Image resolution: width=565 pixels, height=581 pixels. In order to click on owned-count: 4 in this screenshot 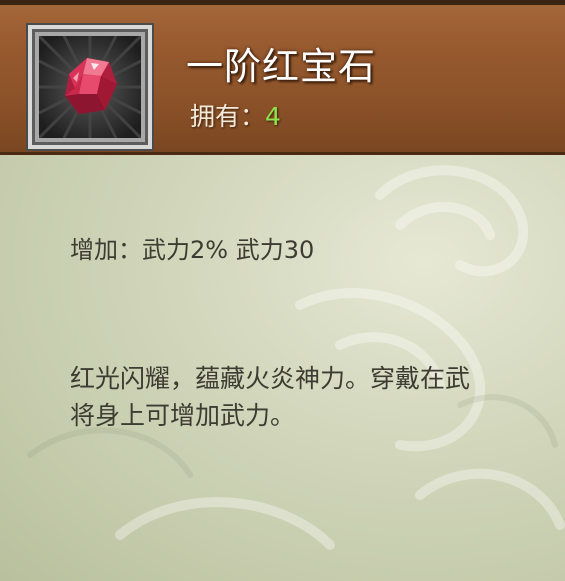, I will do `click(273, 116)`.